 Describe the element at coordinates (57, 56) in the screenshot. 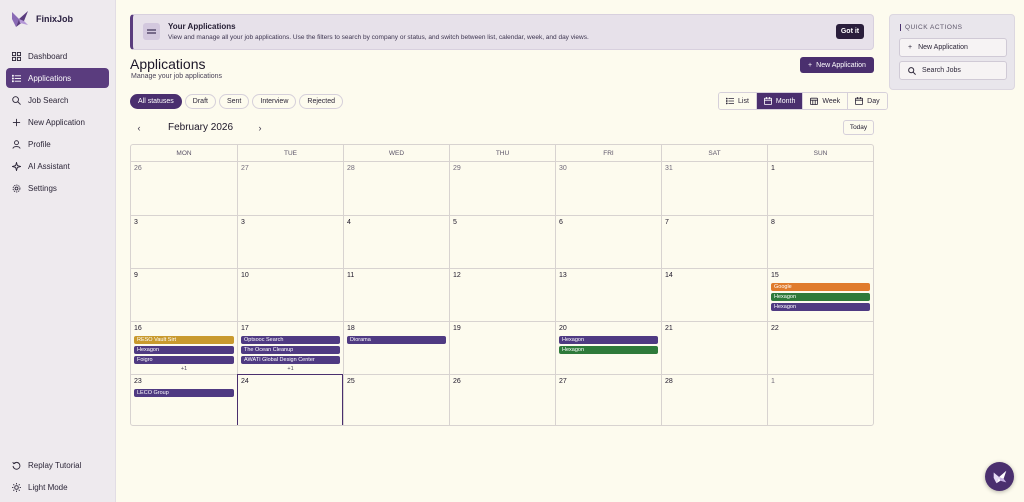

I see `sidebar-item-dashboard: Dashboard` at that location.